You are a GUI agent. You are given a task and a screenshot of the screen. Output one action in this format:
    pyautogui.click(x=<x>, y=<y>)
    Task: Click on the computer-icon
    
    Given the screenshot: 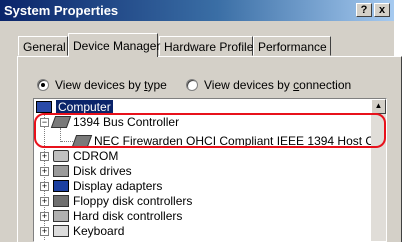 What is the action you would take?
    pyautogui.click(x=44, y=107)
    